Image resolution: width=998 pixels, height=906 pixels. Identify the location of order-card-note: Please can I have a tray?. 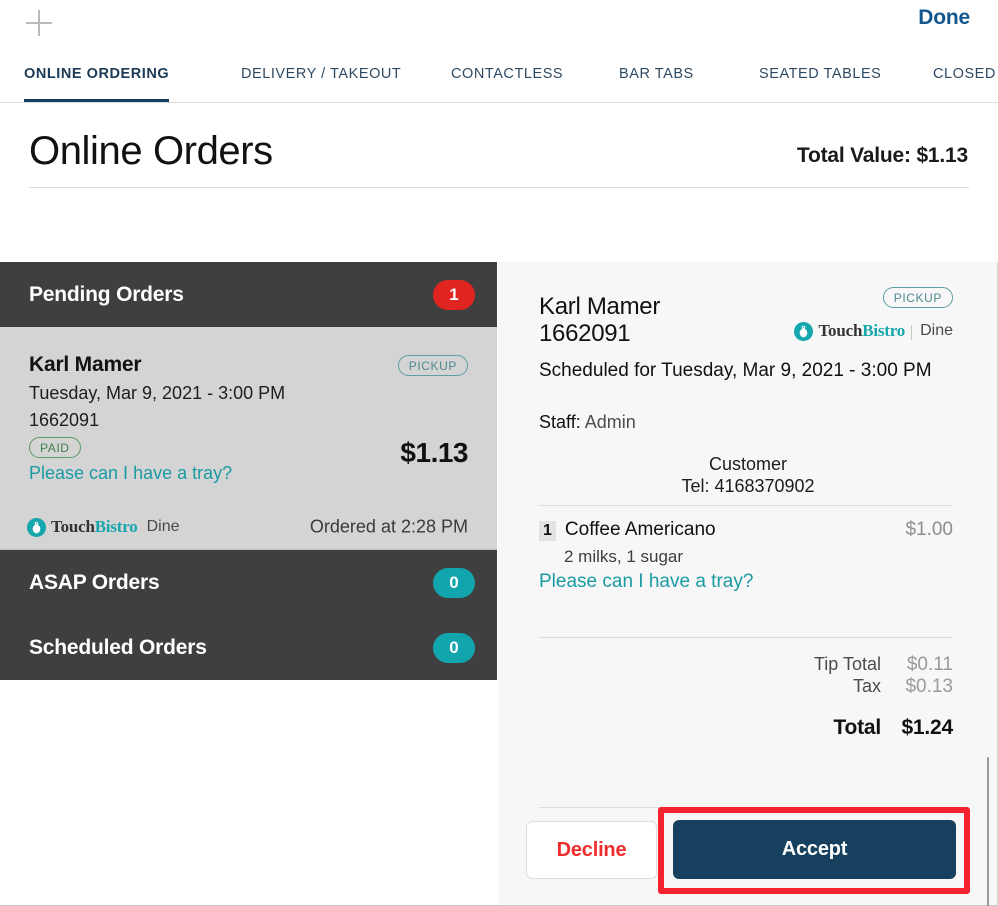
(131, 473).